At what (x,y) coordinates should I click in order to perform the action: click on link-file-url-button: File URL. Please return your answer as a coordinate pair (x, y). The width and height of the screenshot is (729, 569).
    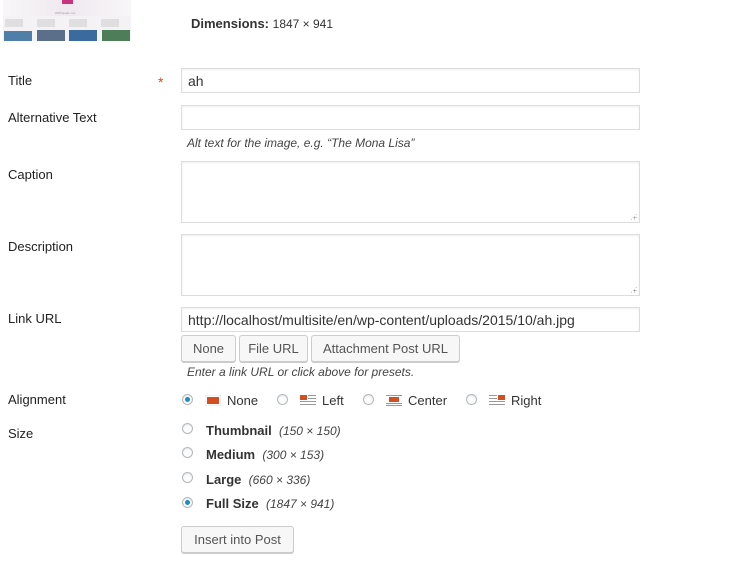
    Looking at the image, I should click on (273, 348).